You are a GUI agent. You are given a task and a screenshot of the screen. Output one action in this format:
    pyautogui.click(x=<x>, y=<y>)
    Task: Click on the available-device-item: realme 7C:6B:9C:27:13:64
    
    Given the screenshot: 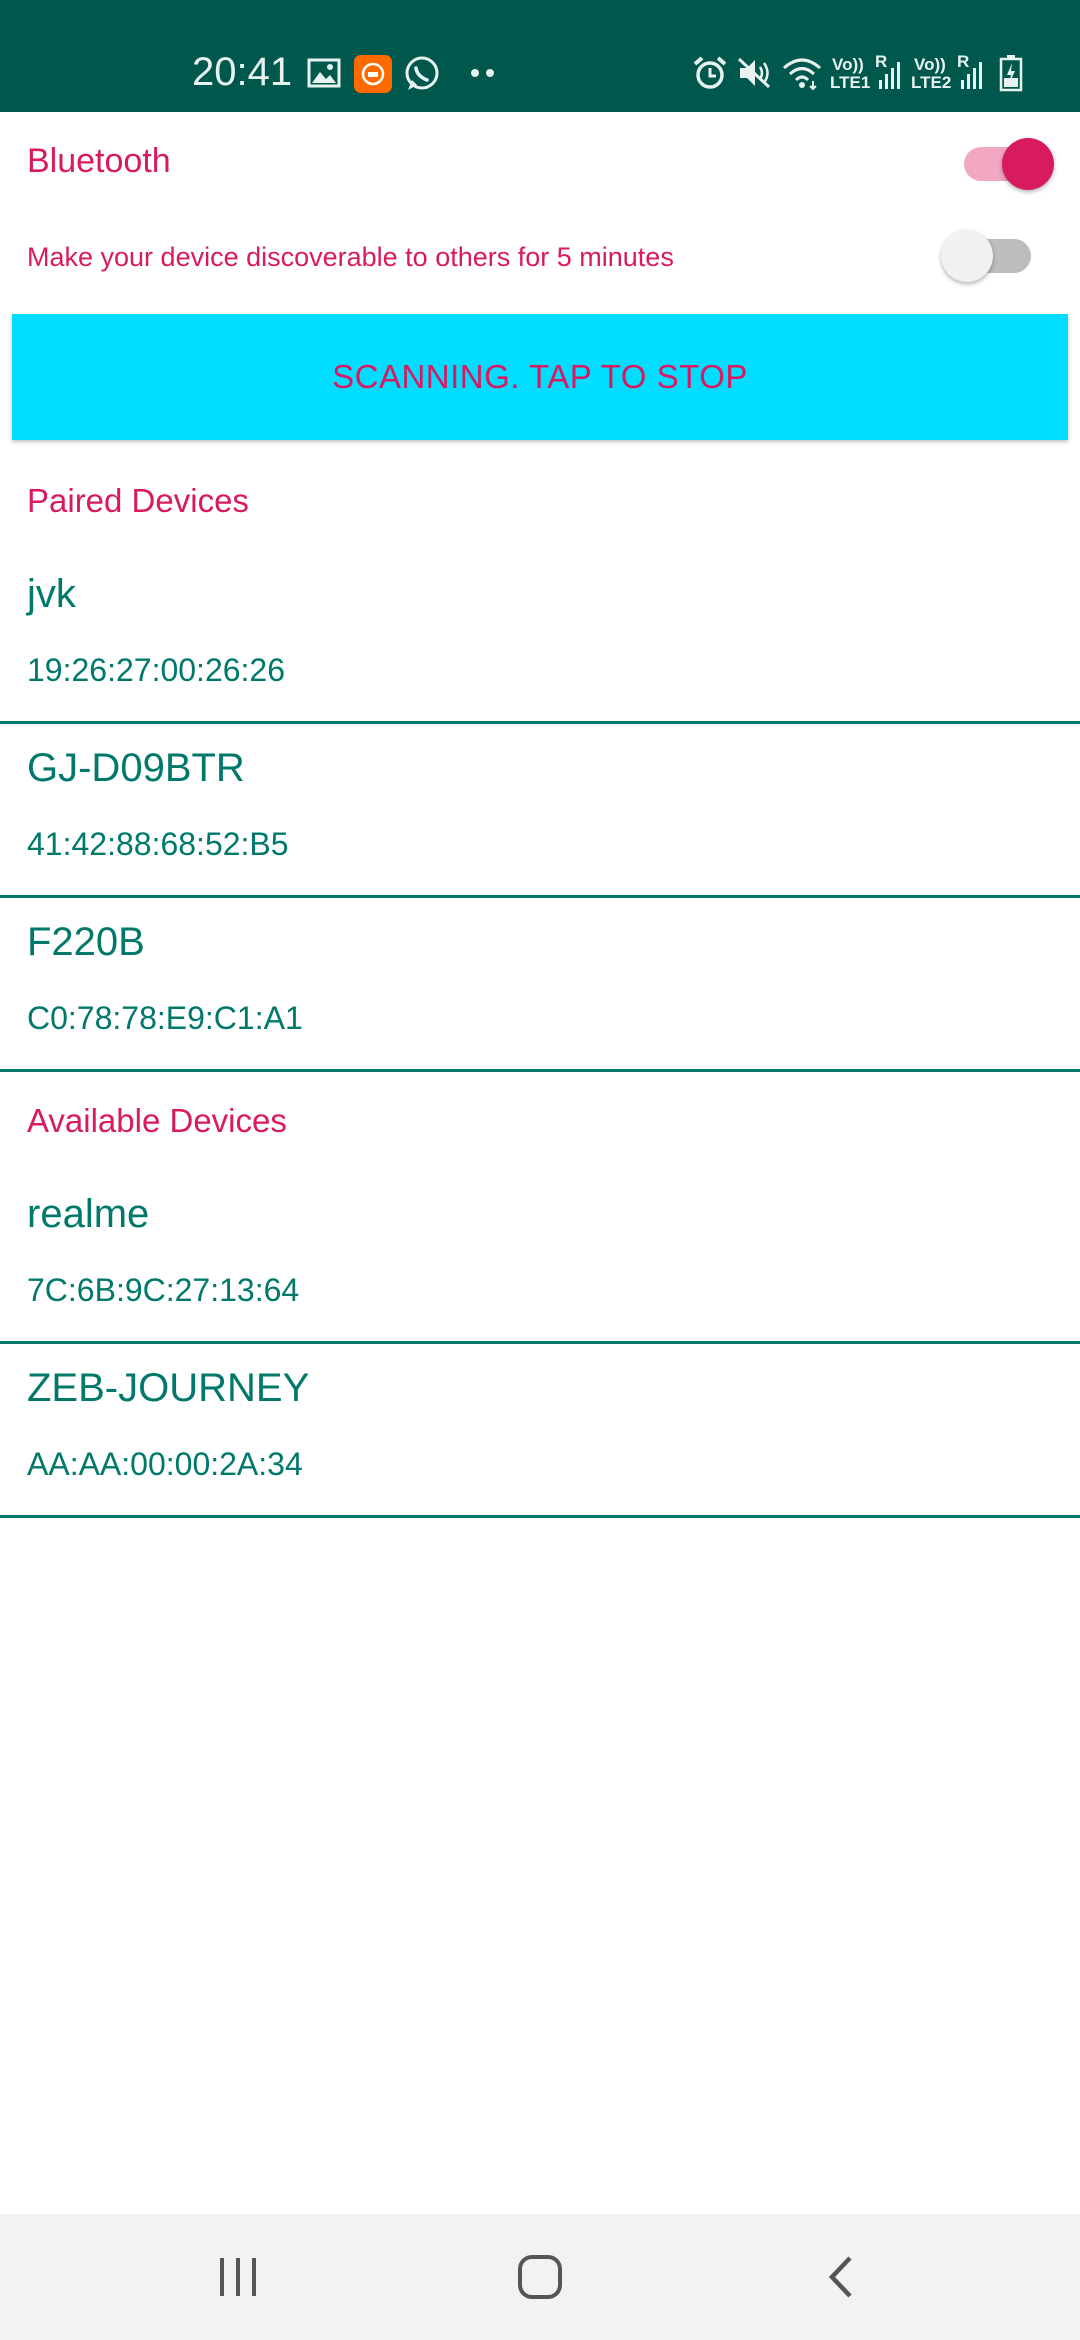 What is the action you would take?
    pyautogui.click(x=540, y=1257)
    